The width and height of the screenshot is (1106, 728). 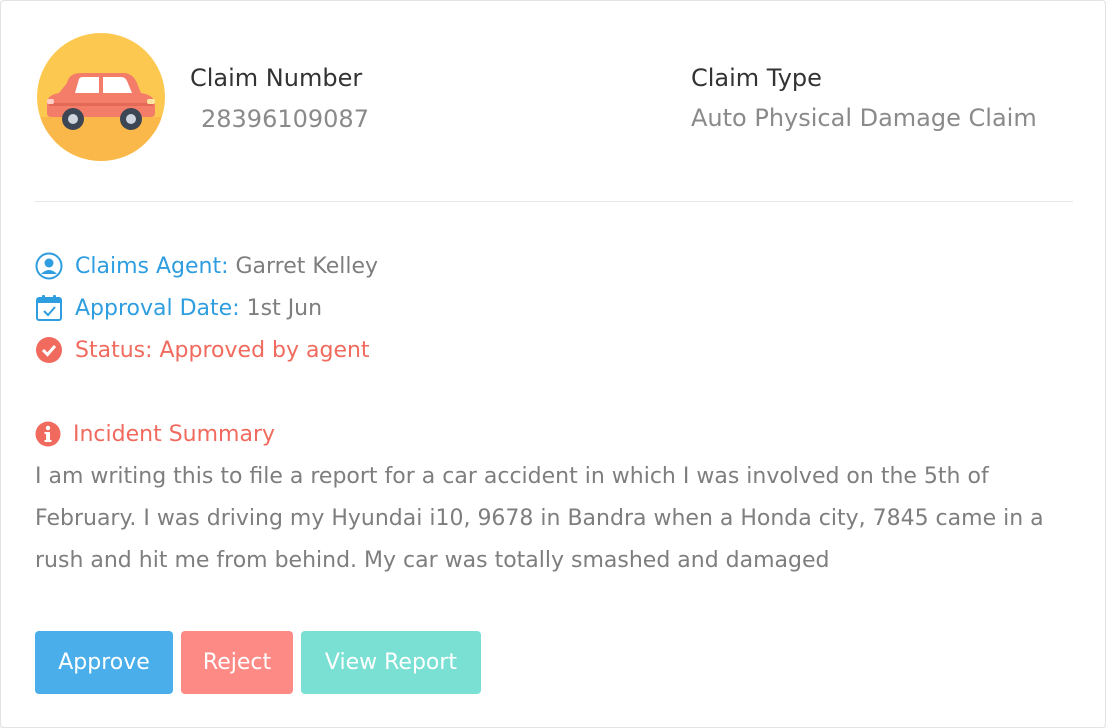 I want to click on approval-date-label: Approval Date:, so click(x=157, y=308).